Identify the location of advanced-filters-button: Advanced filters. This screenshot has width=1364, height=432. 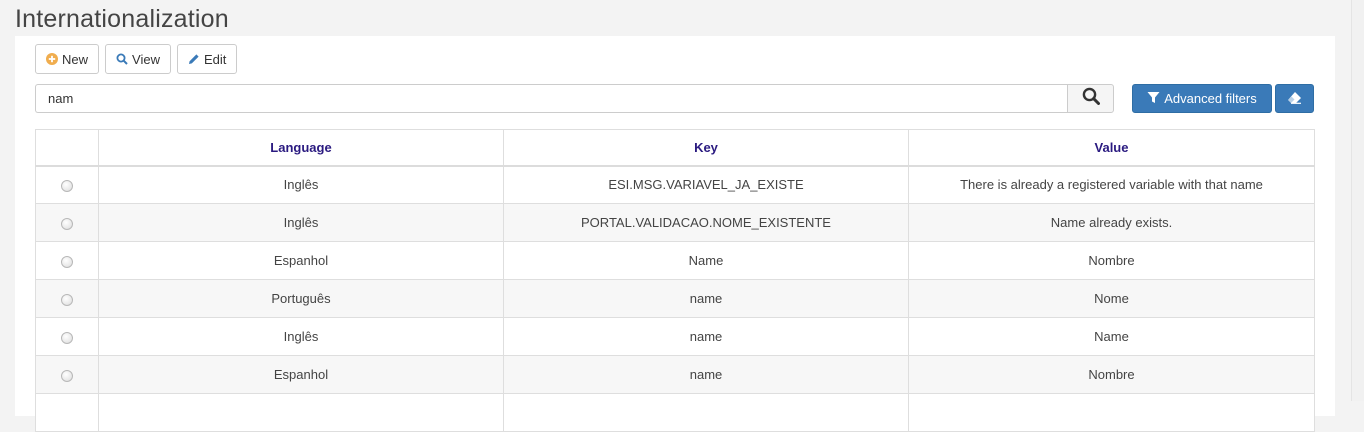
(1202, 98).